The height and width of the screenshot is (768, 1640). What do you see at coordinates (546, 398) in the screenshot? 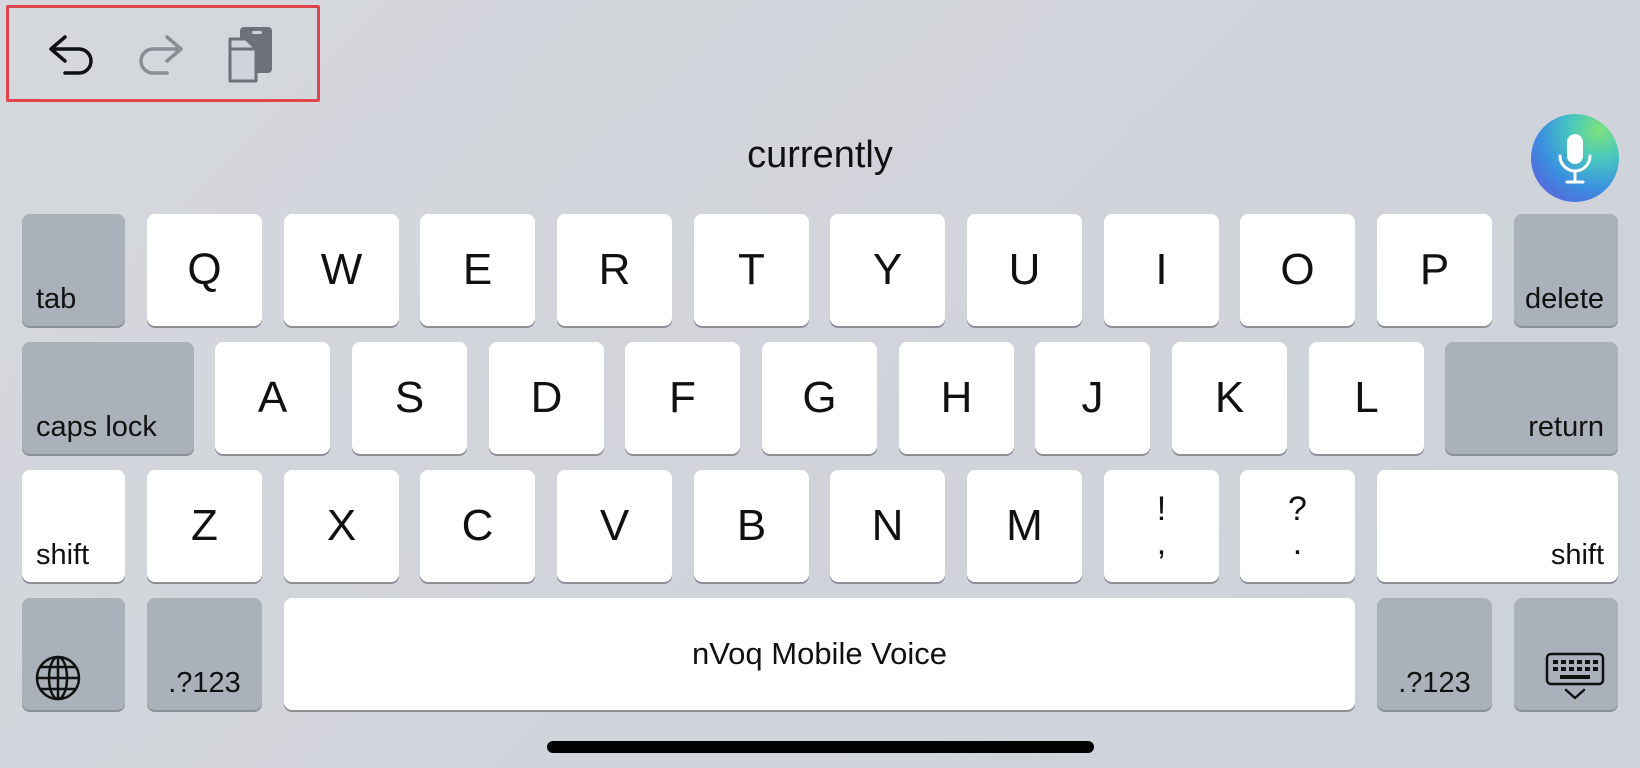
I see `key-d: D` at bounding box center [546, 398].